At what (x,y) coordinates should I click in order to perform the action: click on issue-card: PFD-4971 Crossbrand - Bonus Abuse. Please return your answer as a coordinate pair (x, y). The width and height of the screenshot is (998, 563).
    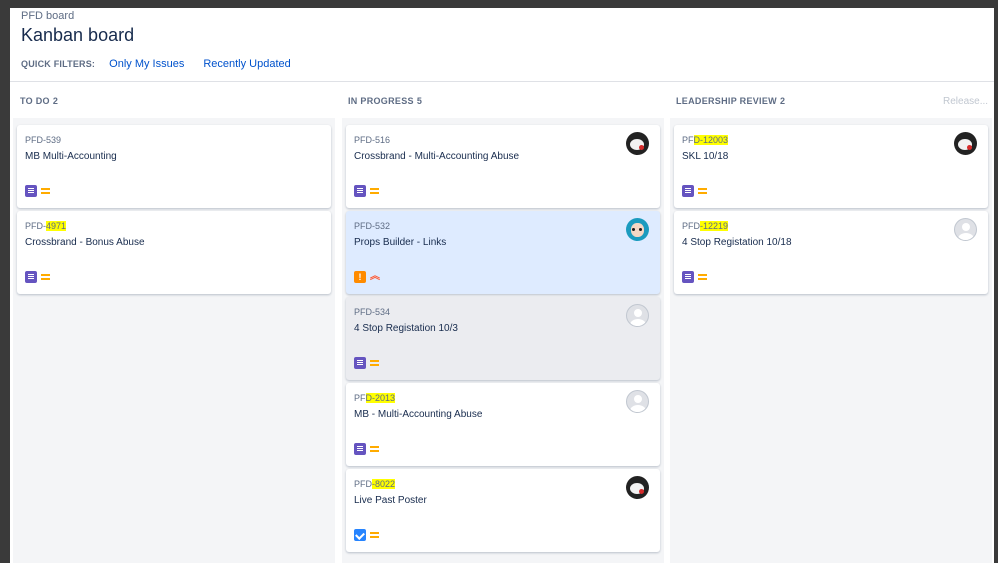
    Looking at the image, I should click on (174, 252).